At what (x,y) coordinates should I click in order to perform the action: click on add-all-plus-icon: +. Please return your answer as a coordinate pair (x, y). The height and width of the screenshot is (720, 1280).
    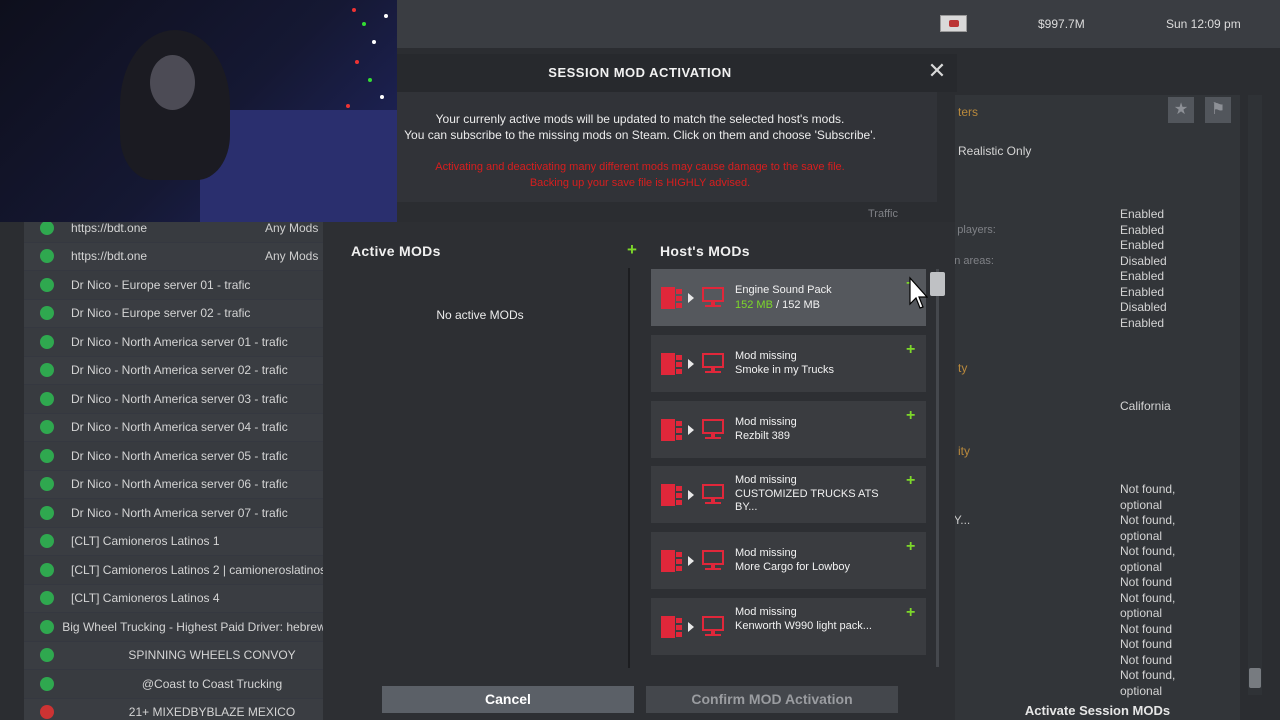
    Looking at the image, I should click on (632, 249).